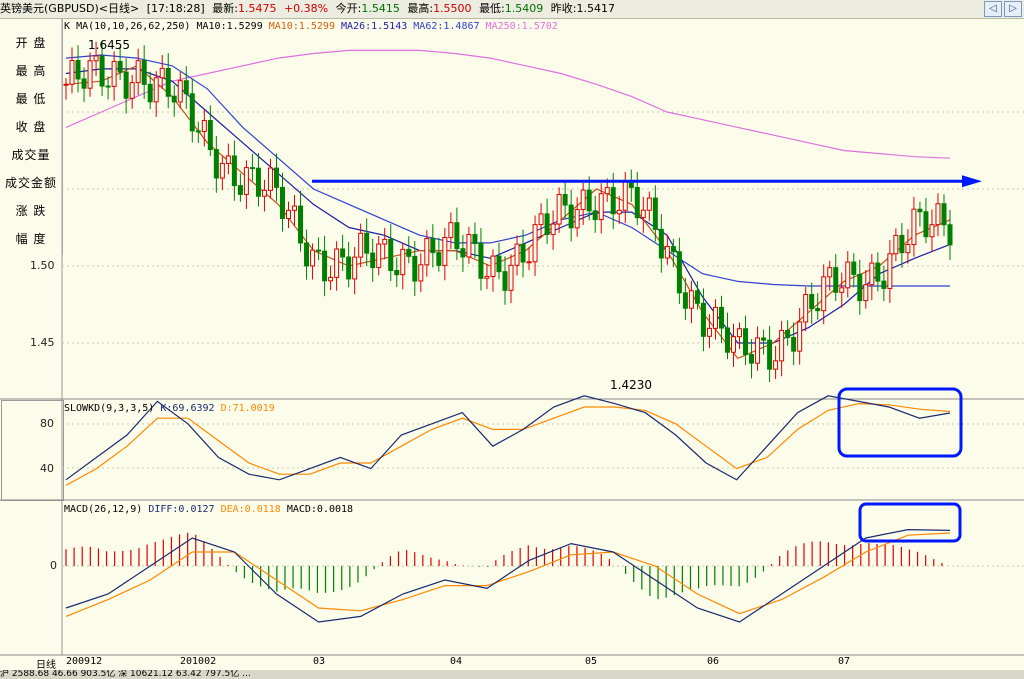 This screenshot has height=679, width=1024. Describe the element at coordinates (972, 181) in the screenshot. I see `resistance-arrow-head` at that location.